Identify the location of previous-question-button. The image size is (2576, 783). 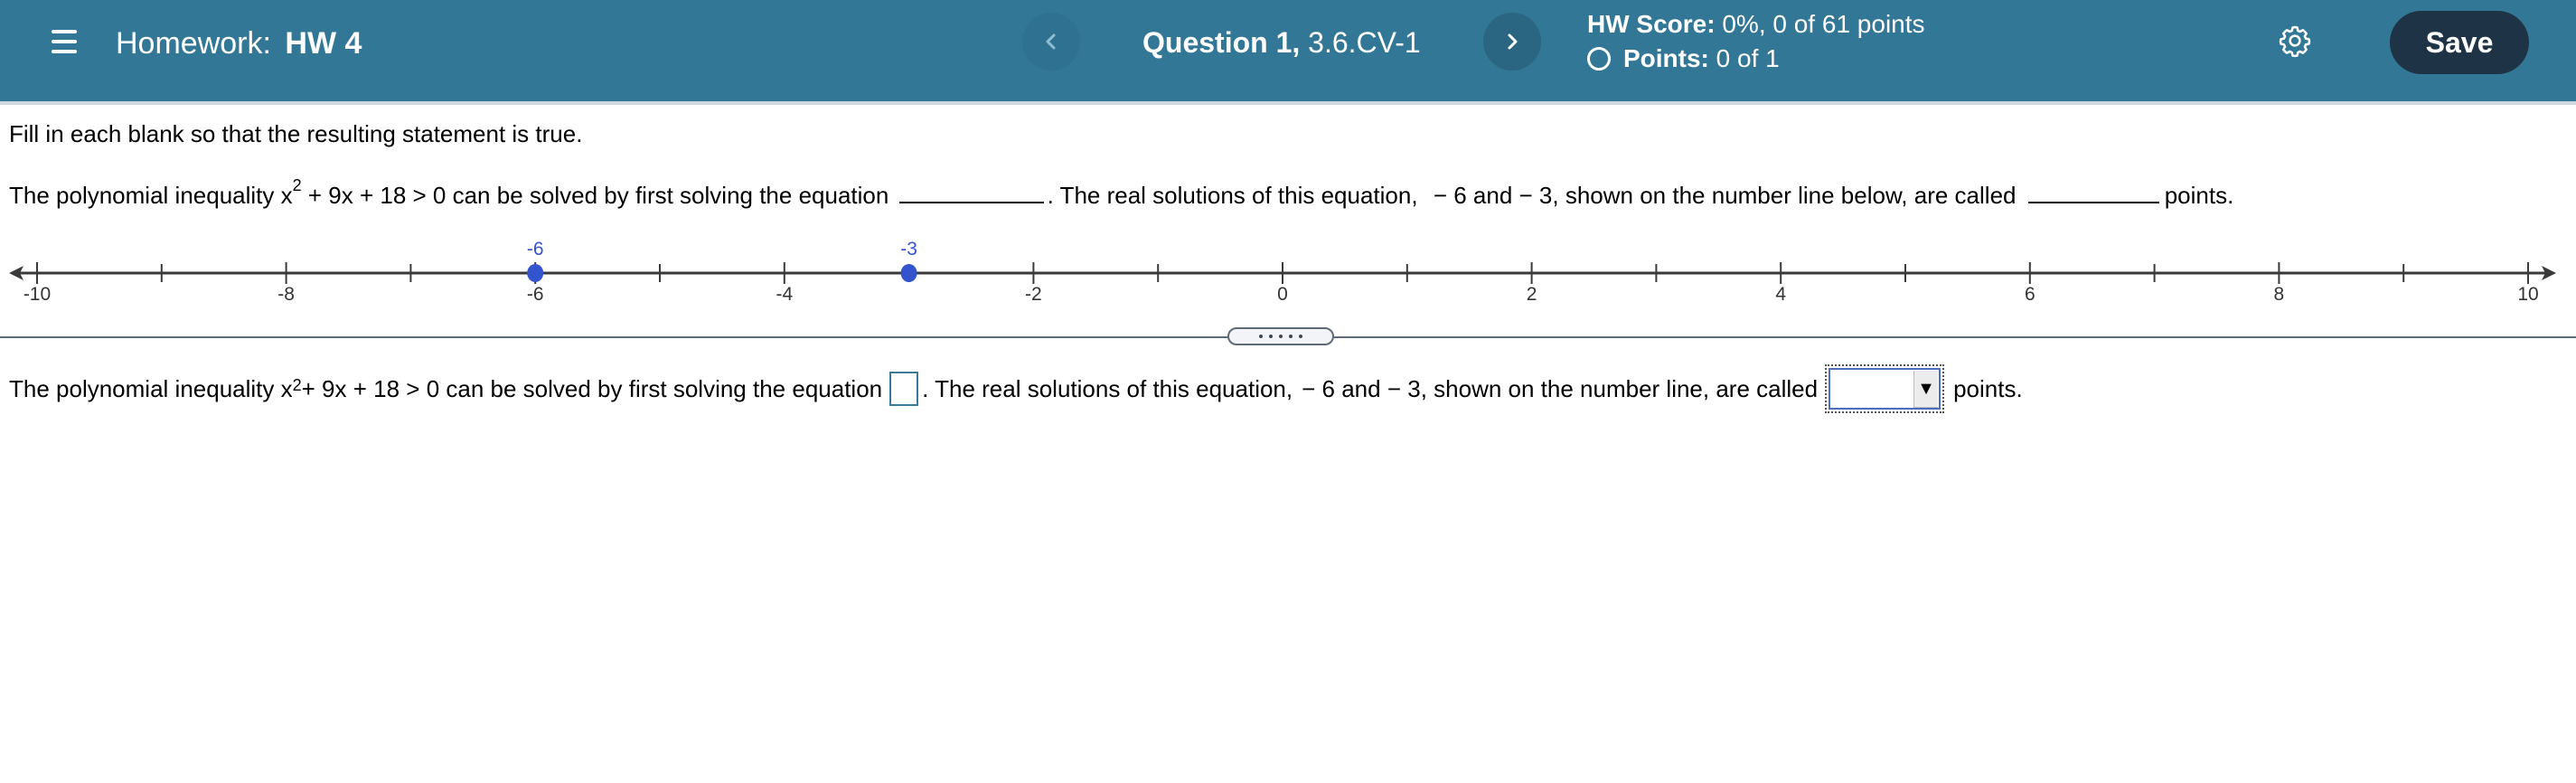
(1051, 42).